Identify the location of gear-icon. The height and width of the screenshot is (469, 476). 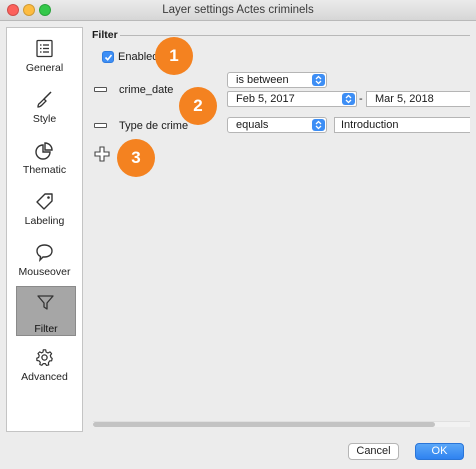
(44, 357).